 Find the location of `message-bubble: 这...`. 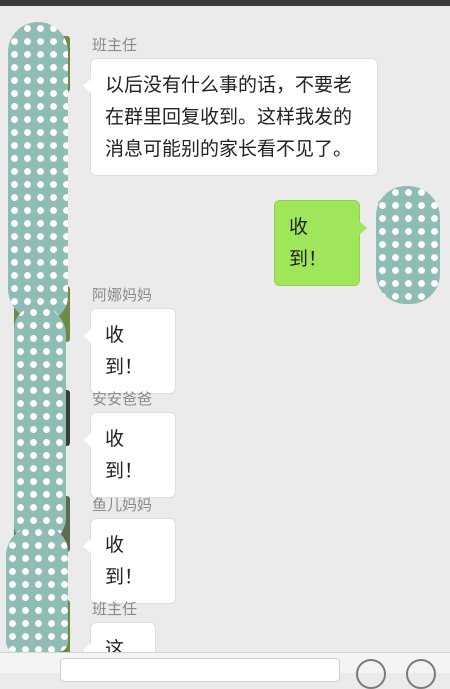

message-bubble: 这... is located at coordinates (119, 637).